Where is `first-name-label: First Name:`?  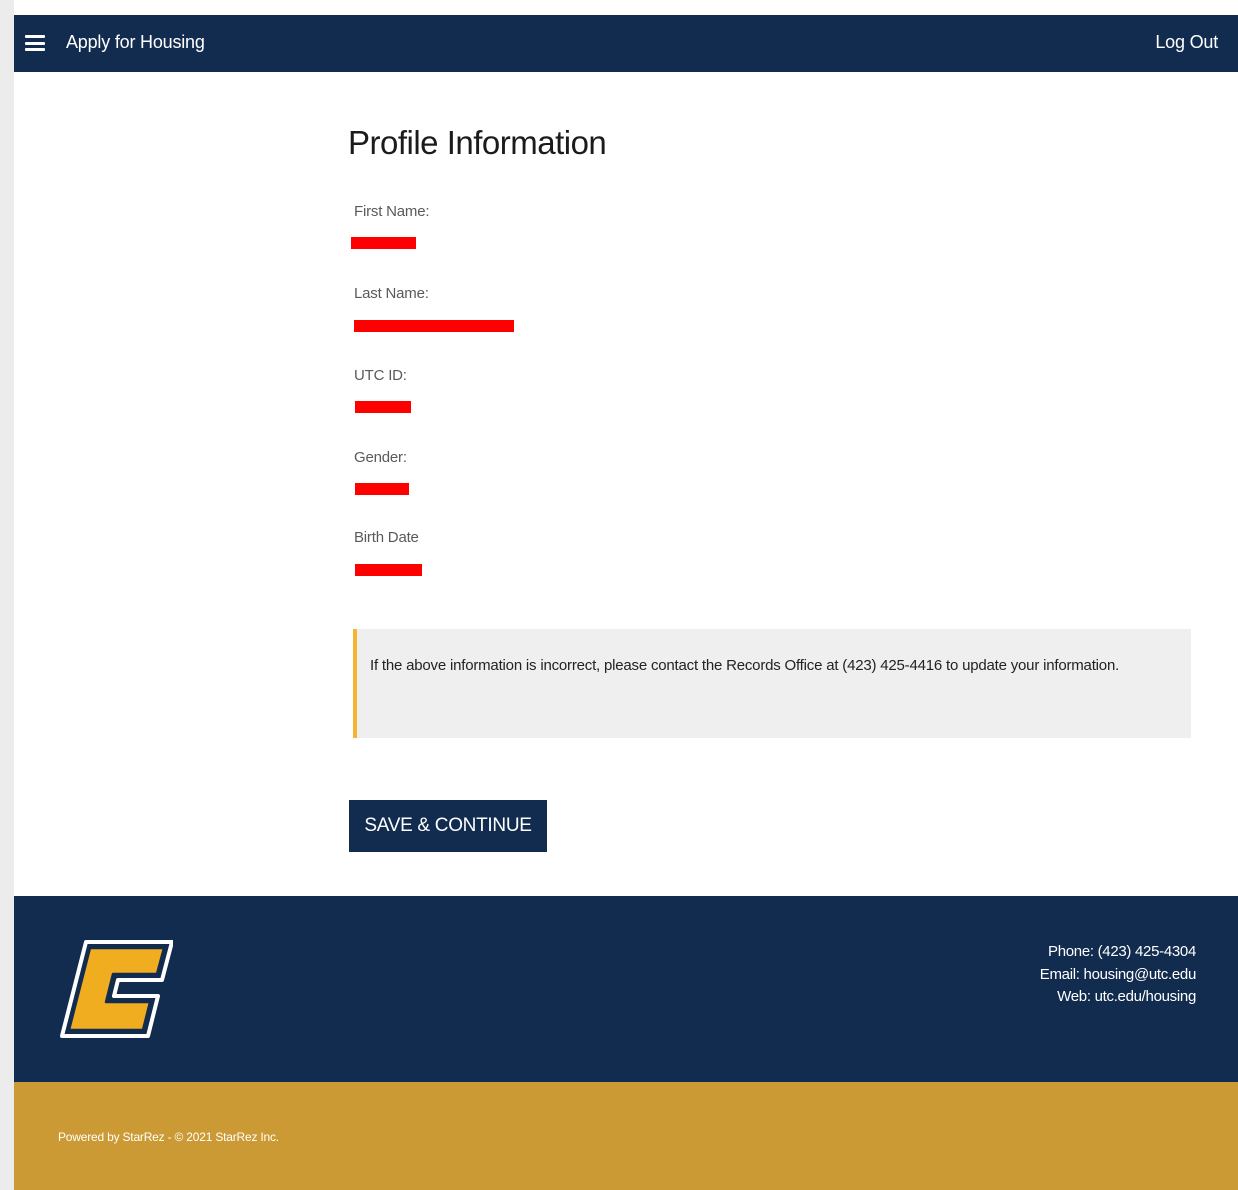
first-name-label: First Name: is located at coordinates (392, 211).